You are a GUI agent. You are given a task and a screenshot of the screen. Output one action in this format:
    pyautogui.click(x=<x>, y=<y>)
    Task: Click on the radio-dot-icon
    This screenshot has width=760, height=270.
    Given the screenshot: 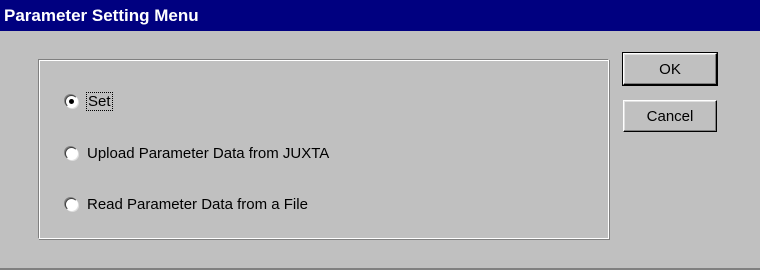 What is the action you would take?
    pyautogui.click(x=71, y=101)
    